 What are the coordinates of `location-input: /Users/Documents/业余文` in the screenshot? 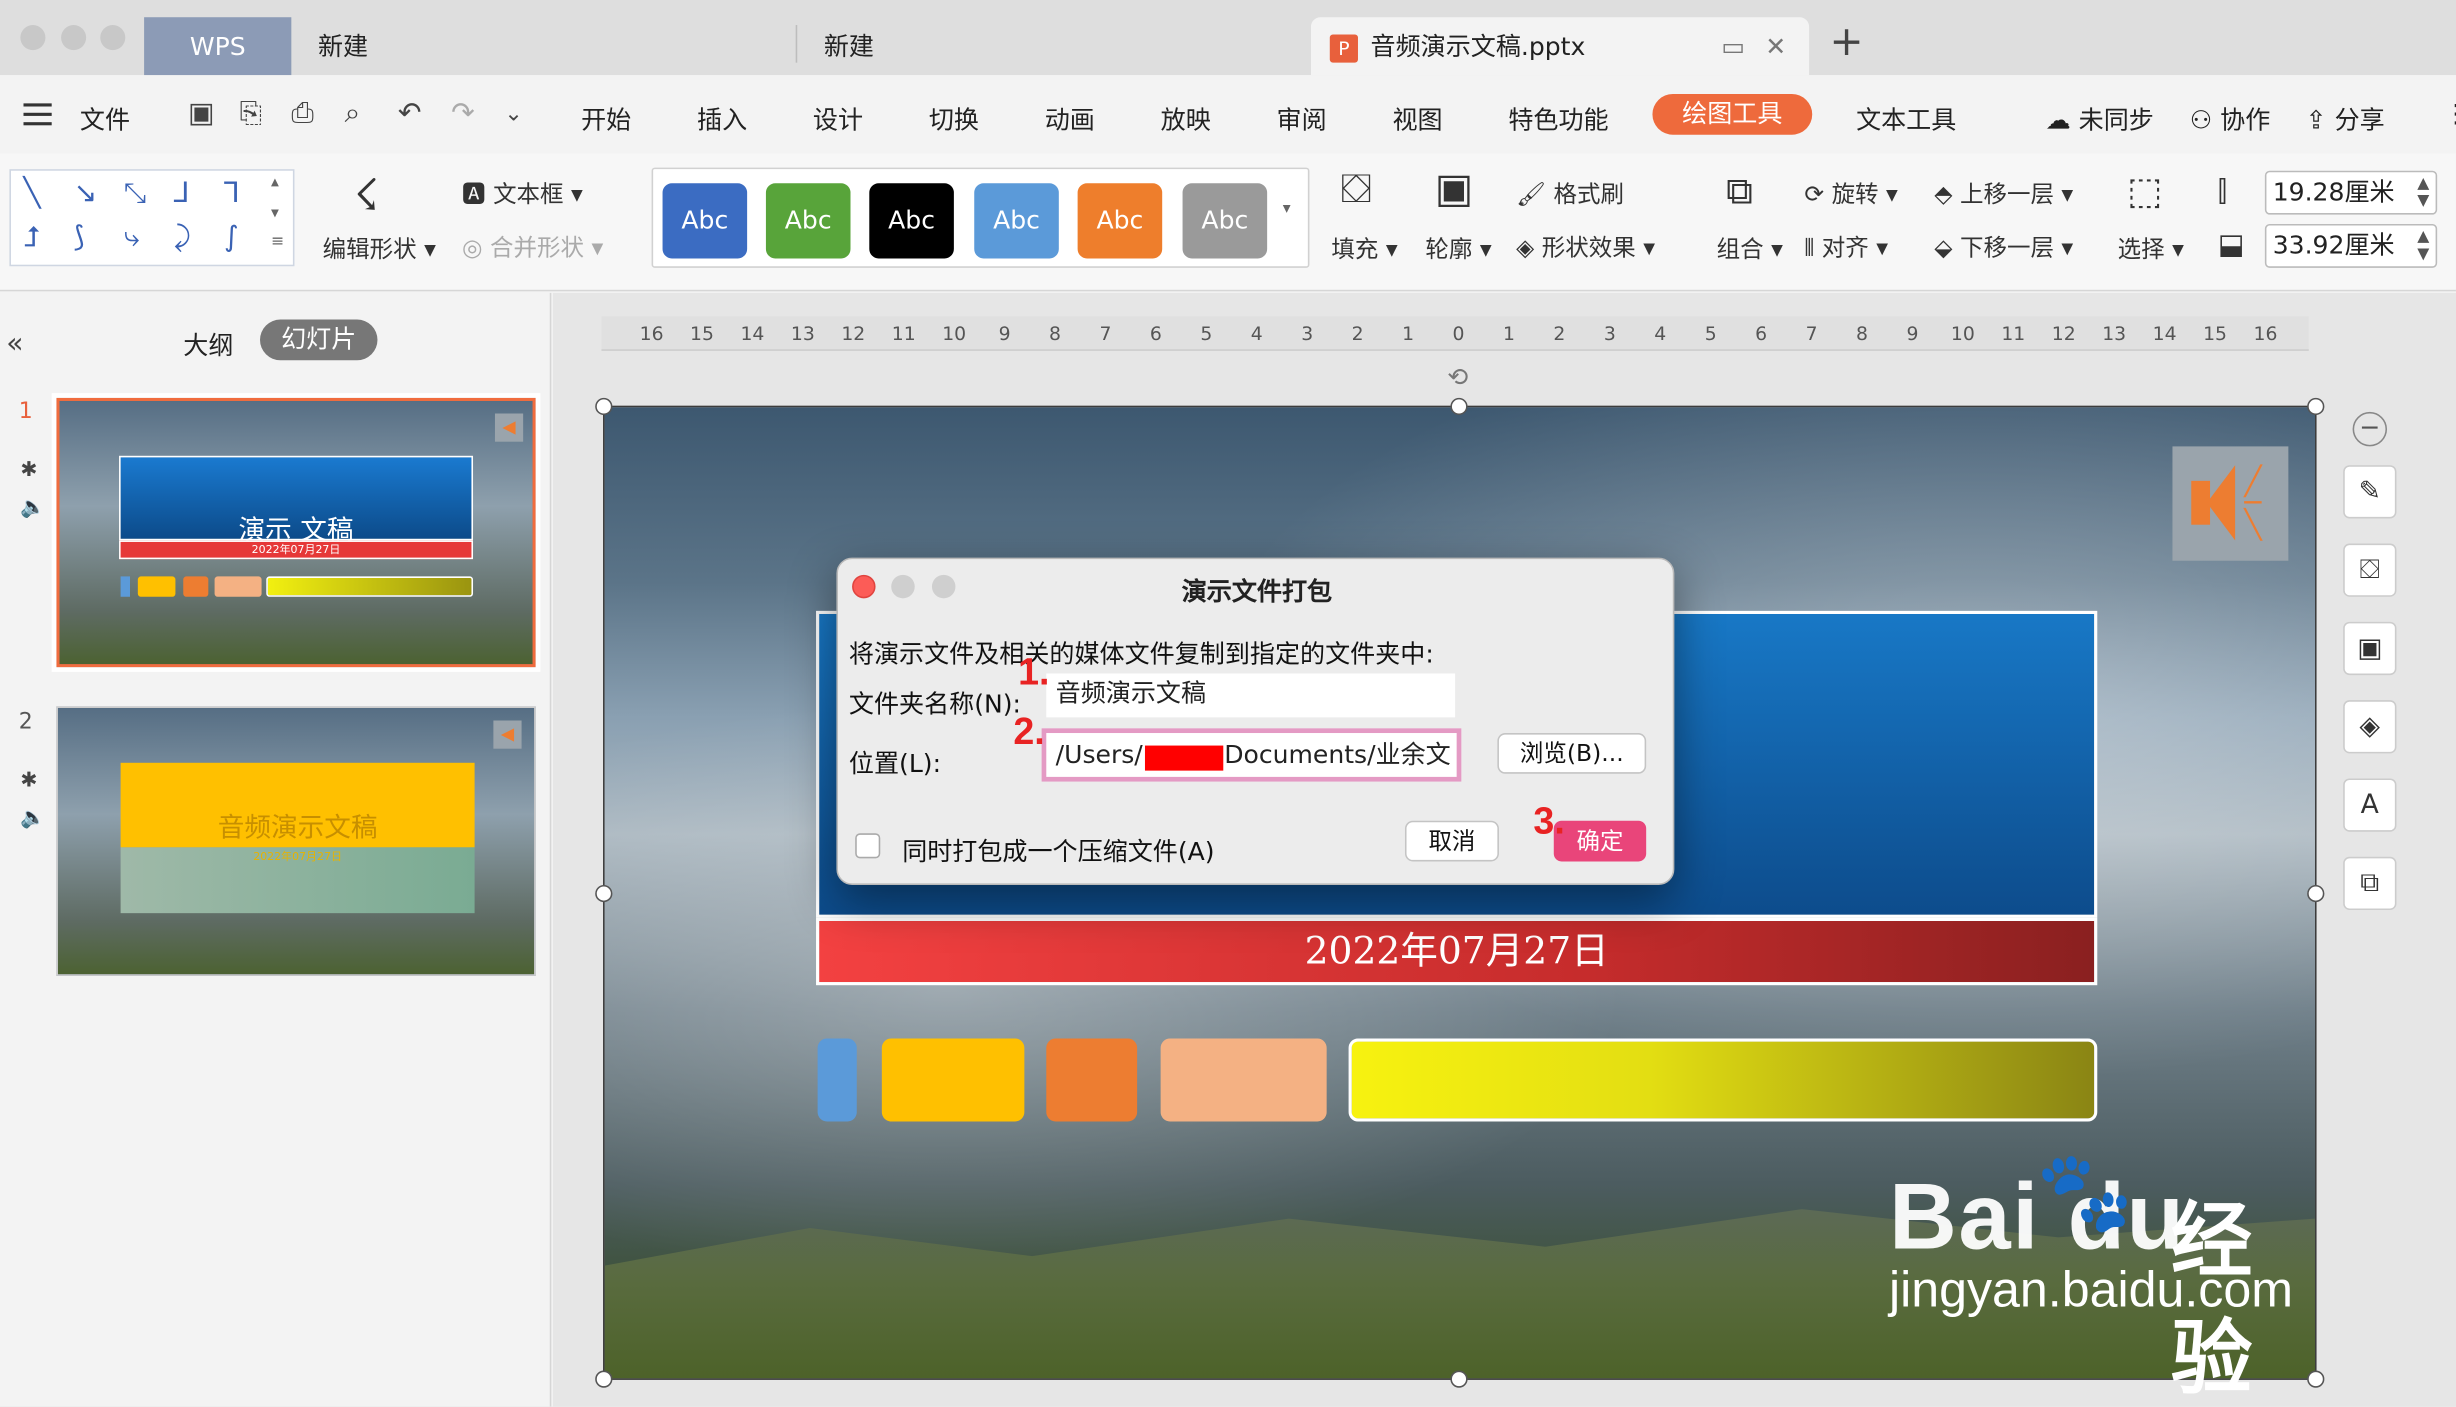 It's located at (1251, 755).